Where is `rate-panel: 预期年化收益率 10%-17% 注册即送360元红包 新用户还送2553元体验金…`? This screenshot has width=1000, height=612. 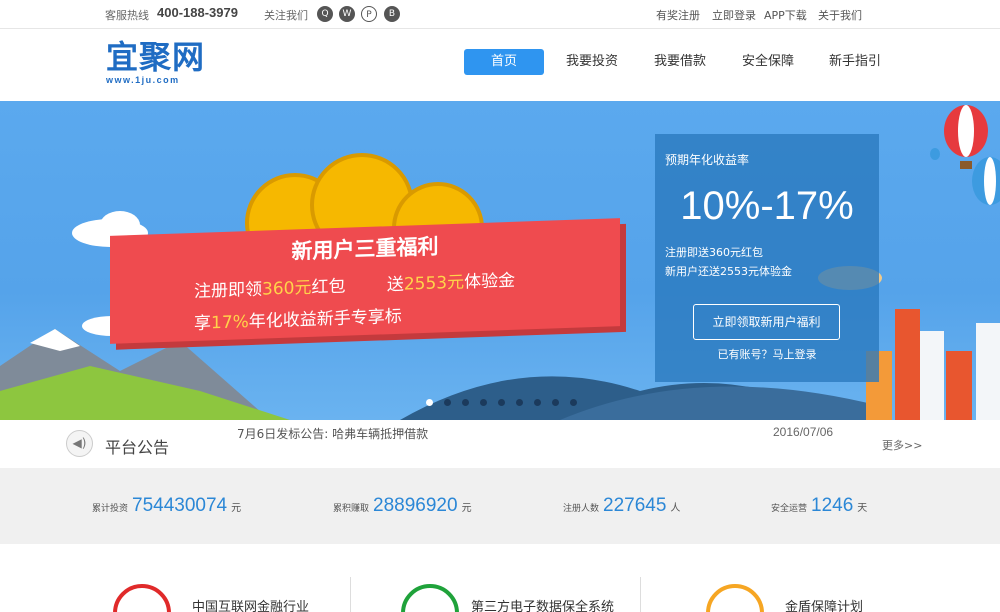
rate-panel: 预期年化收益率 10%-17% 注册即送360元红包 新用户还送2553元体验金… is located at coordinates (767, 258).